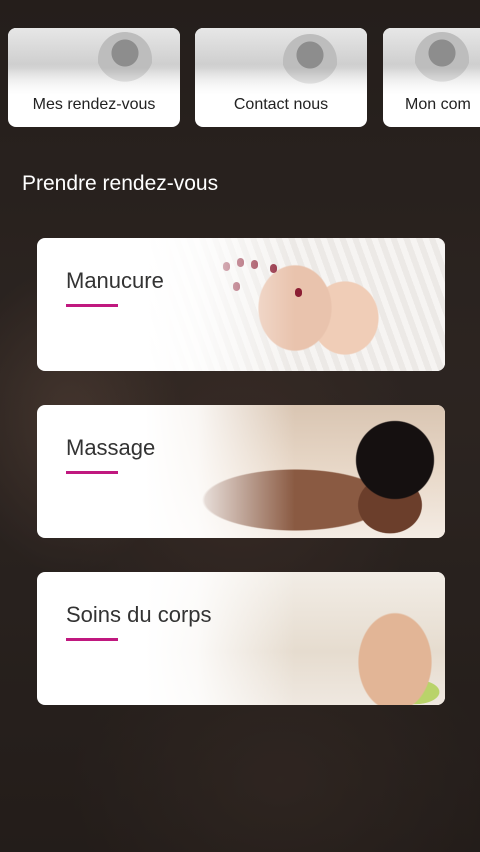 The height and width of the screenshot is (852, 480). What do you see at coordinates (115, 280) in the screenshot?
I see `service-title: Manucure` at bounding box center [115, 280].